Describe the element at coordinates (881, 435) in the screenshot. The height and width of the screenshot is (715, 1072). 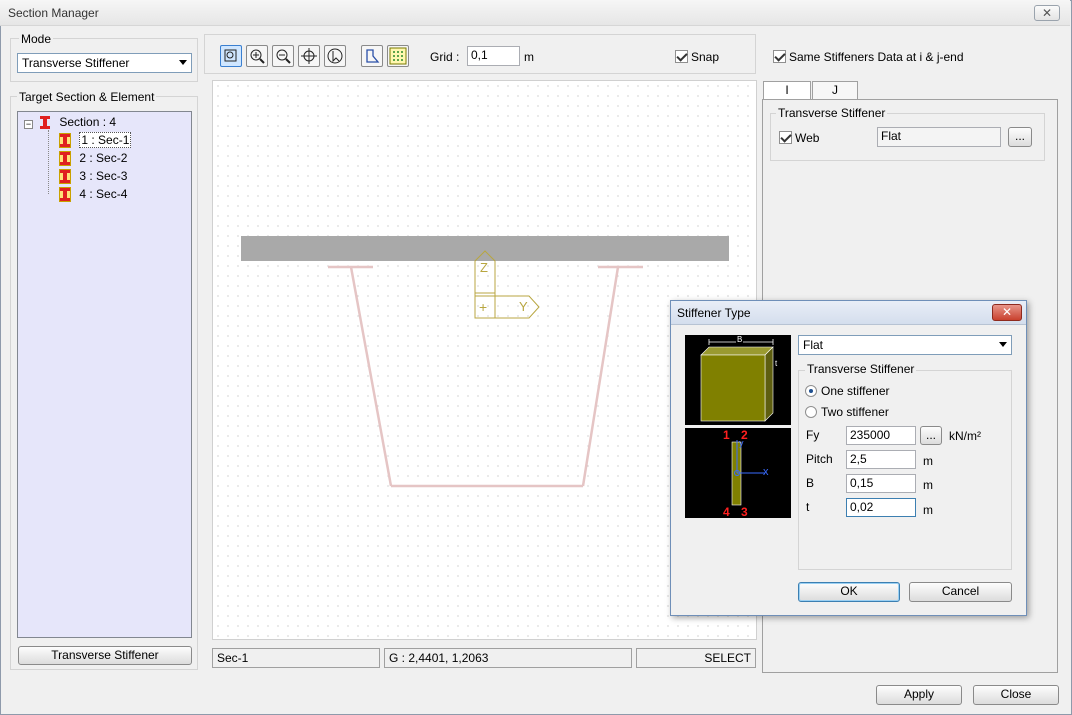
I see `fy-input: 235000` at that location.